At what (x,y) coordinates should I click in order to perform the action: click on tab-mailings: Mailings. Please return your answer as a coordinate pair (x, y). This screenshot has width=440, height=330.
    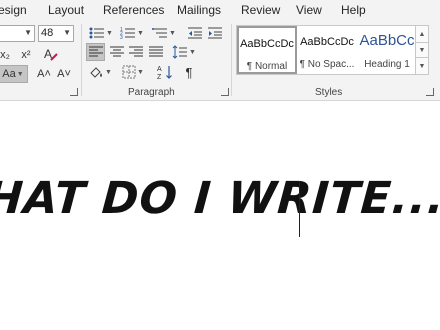
    Looking at the image, I should click on (199, 10).